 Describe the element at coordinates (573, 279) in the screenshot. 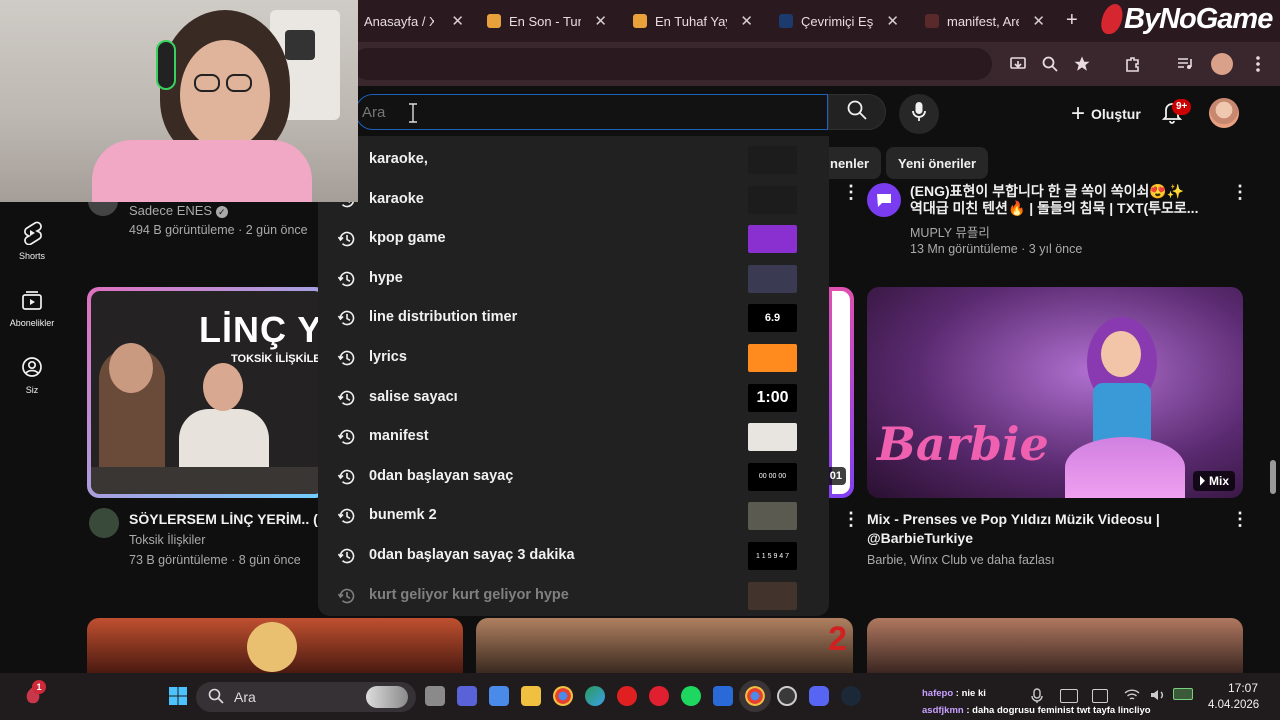

I see `search-suggestion: hype` at that location.